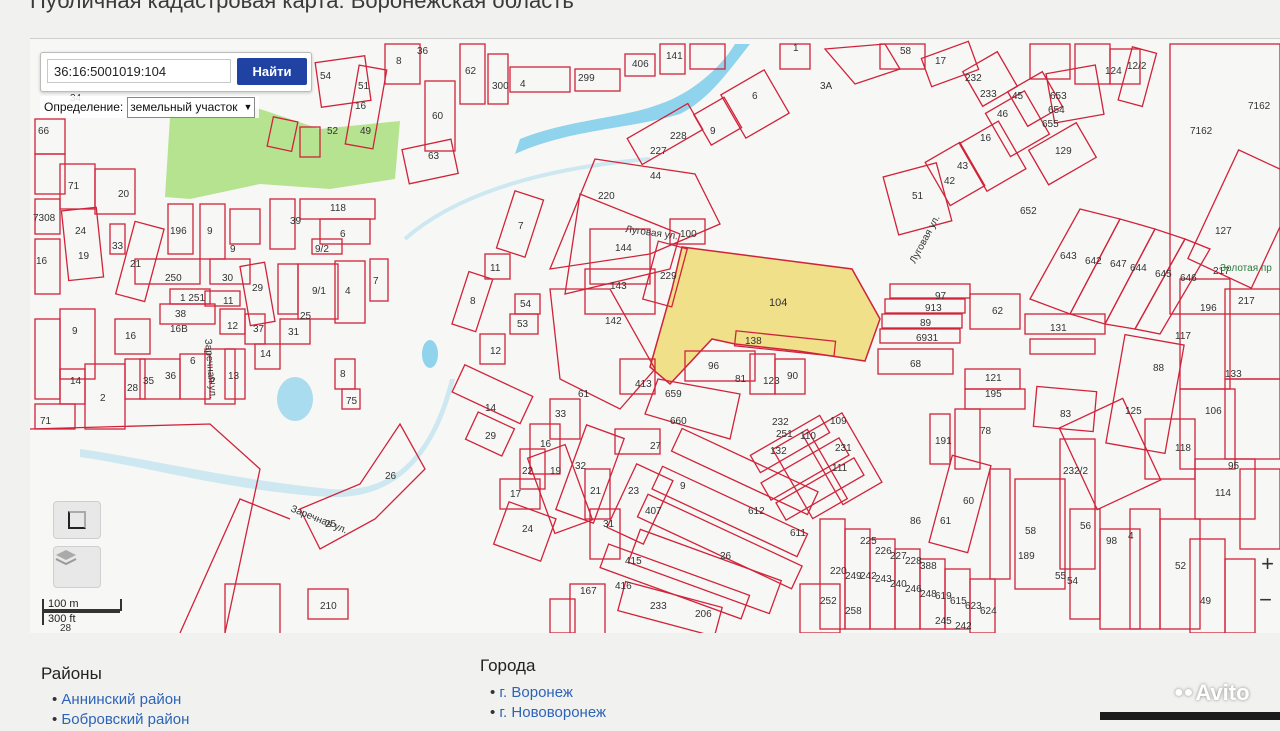 This screenshot has width=1280, height=731. Describe the element at coordinates (933, 308) in the screenshot. I see `svg-text: 913` at that location.